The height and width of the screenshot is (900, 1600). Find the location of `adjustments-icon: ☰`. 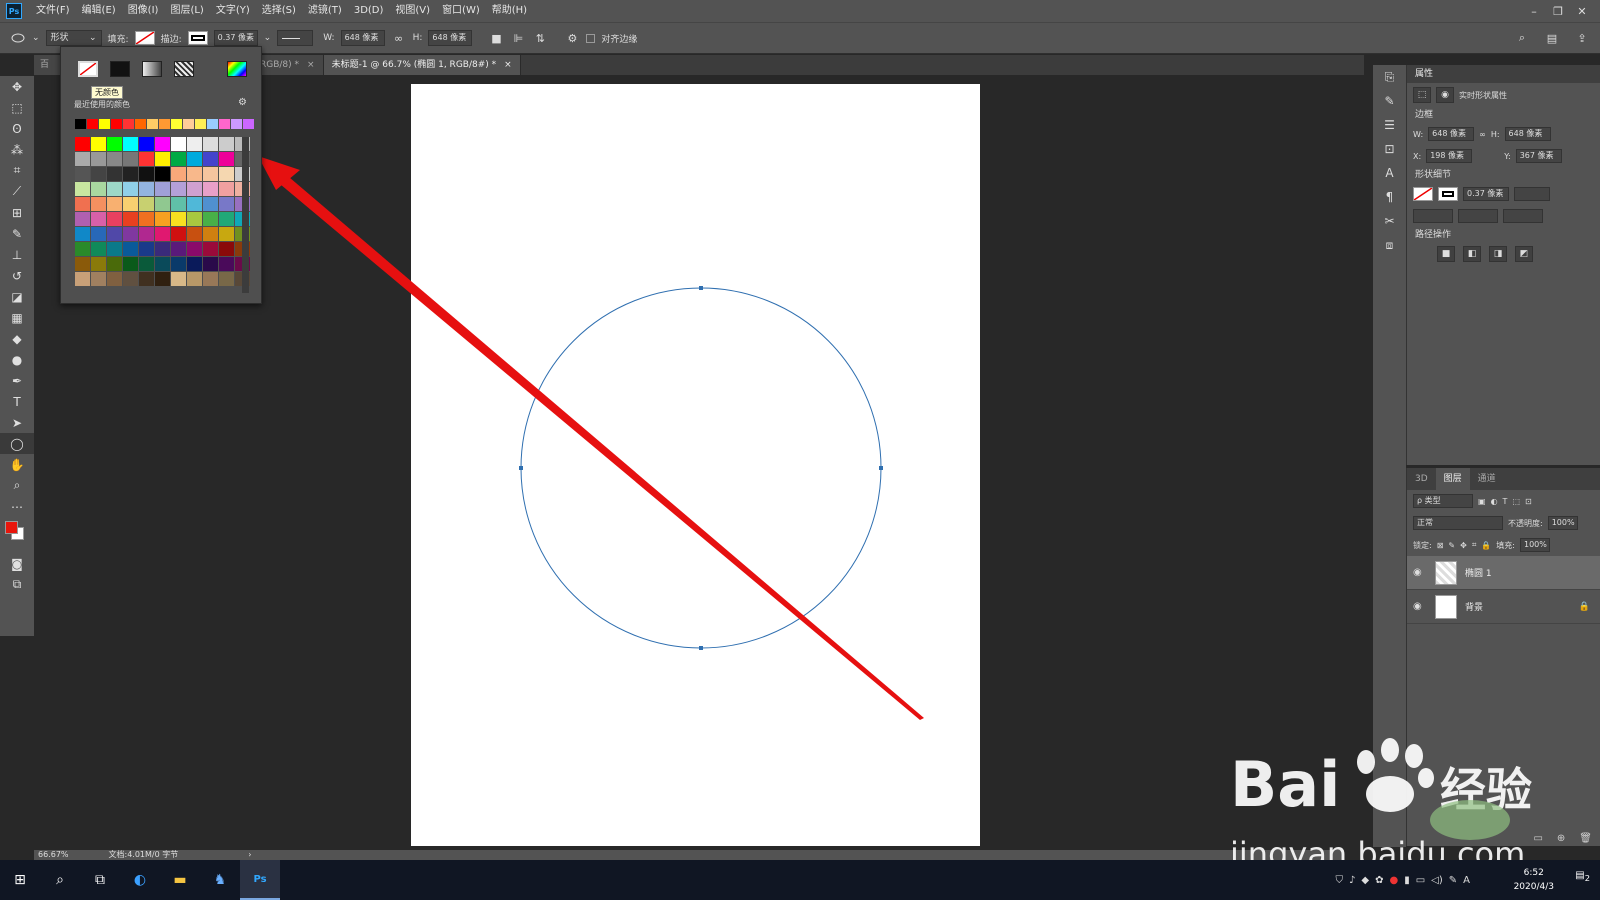

adjustments-icon: ☰ is located at coordinates (1389, 125).